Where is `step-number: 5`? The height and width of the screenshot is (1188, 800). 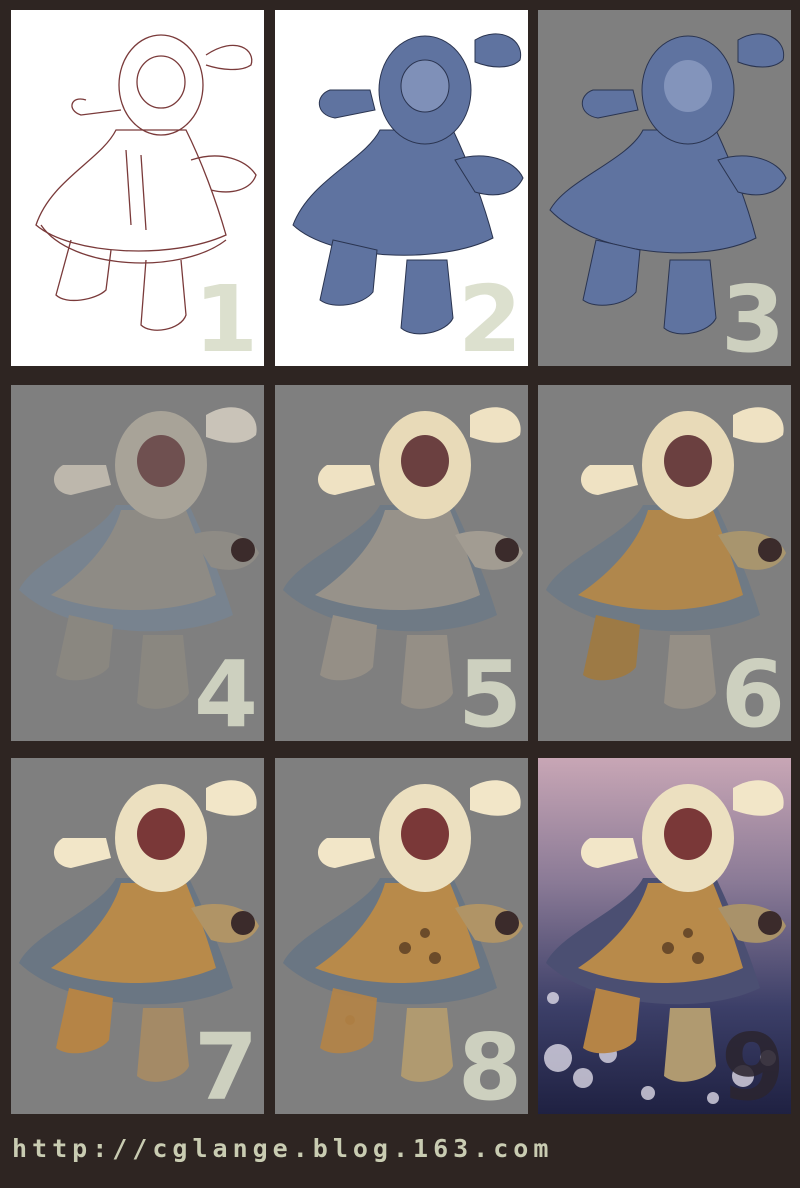 step-number: 5 is located at coordinates (489, 691).